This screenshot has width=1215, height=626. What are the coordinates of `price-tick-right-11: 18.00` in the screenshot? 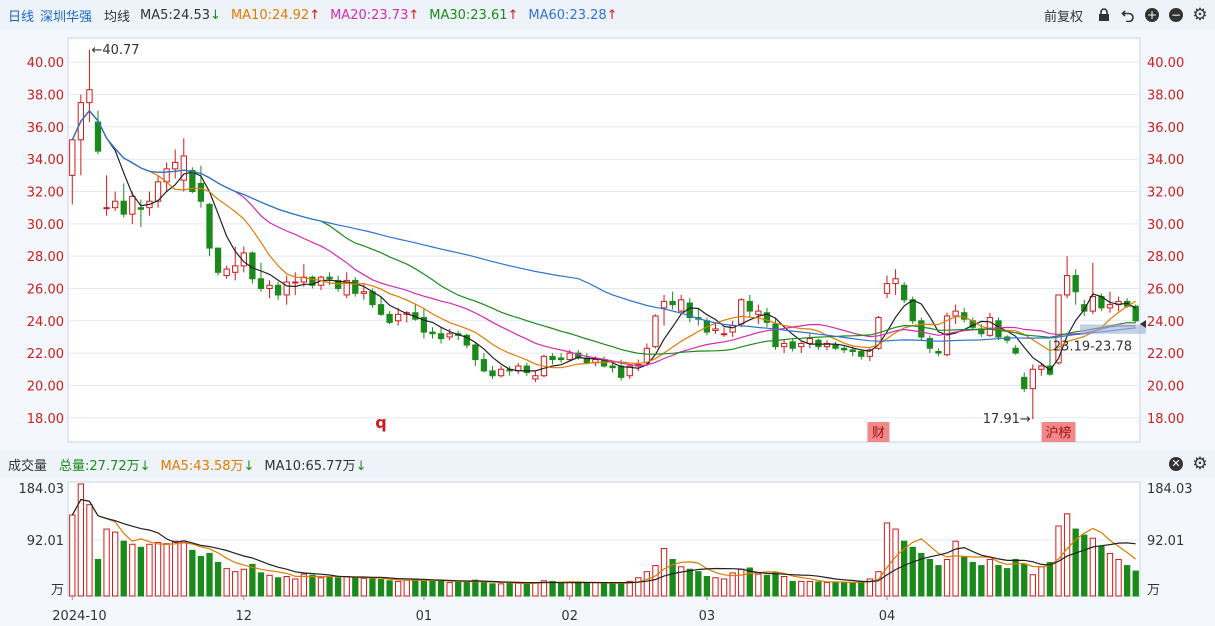 It's located at (1165, 419).